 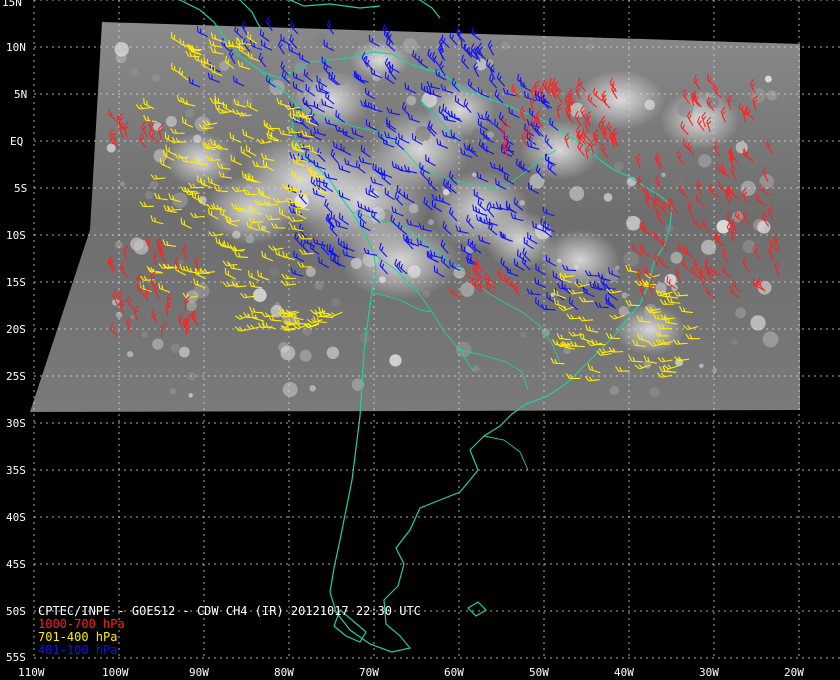 I want to click on lat-label: 50S, so click(x=16, y=611).